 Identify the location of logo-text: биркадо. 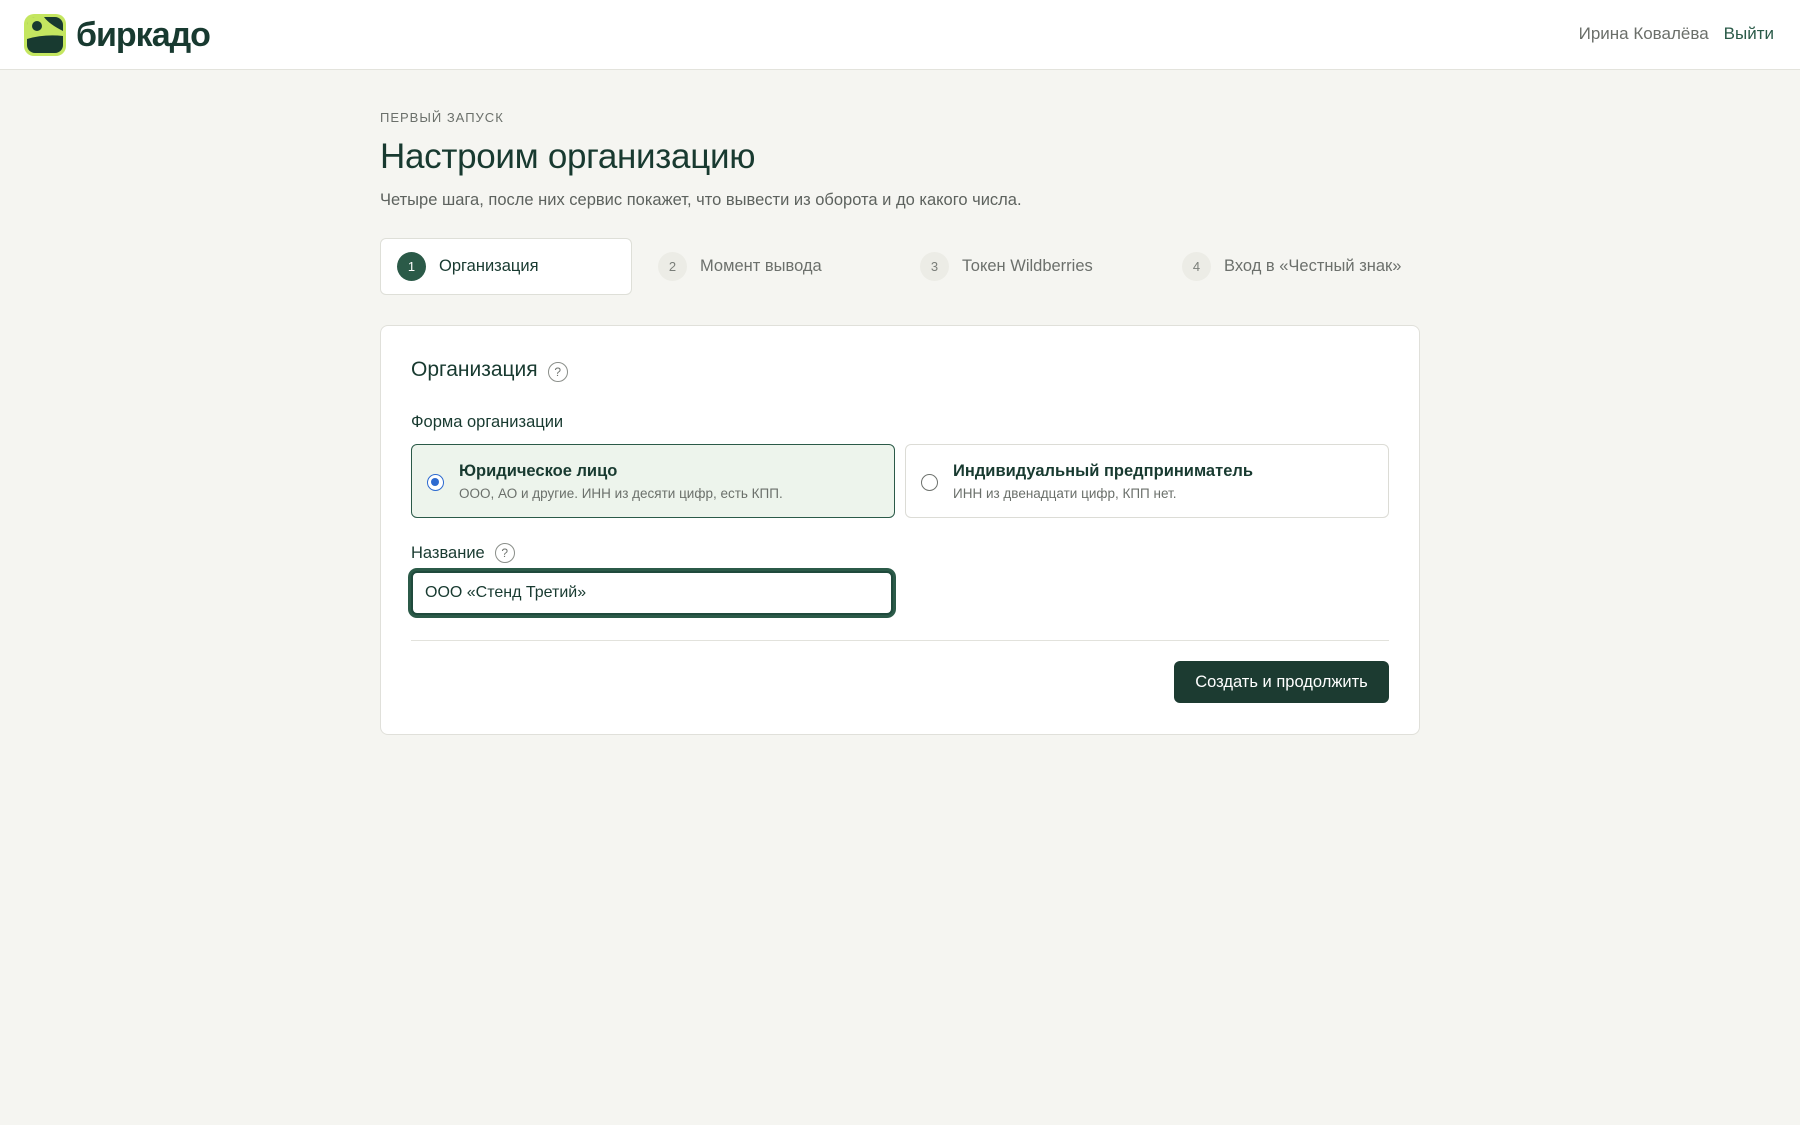
(143, 35).